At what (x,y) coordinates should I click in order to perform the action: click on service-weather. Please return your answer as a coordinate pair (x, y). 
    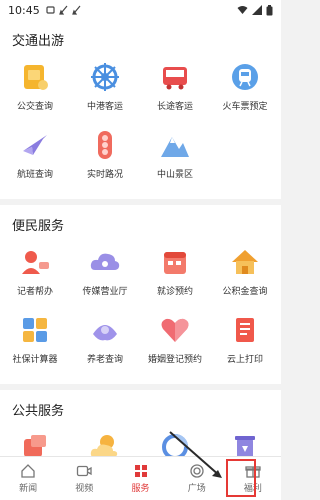
    Looking at the image, I should click on (105, 441).